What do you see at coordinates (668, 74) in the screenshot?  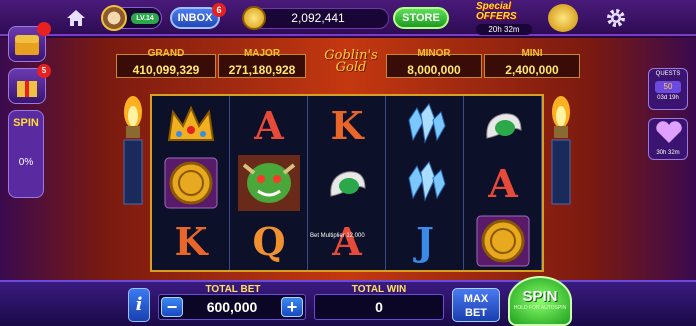 I see `quests-title: QUESTS` at bounding box center [668, 74].